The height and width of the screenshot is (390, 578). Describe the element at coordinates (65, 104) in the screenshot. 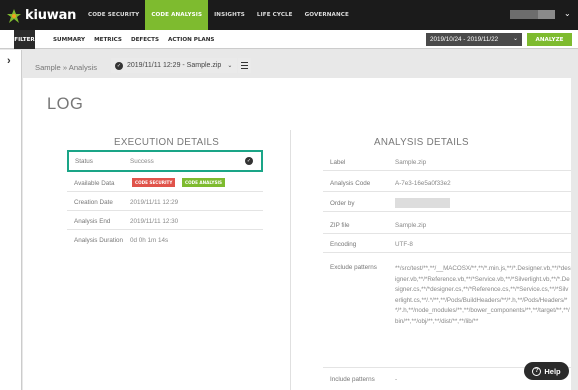

I see `page-title: LOG` at that location.